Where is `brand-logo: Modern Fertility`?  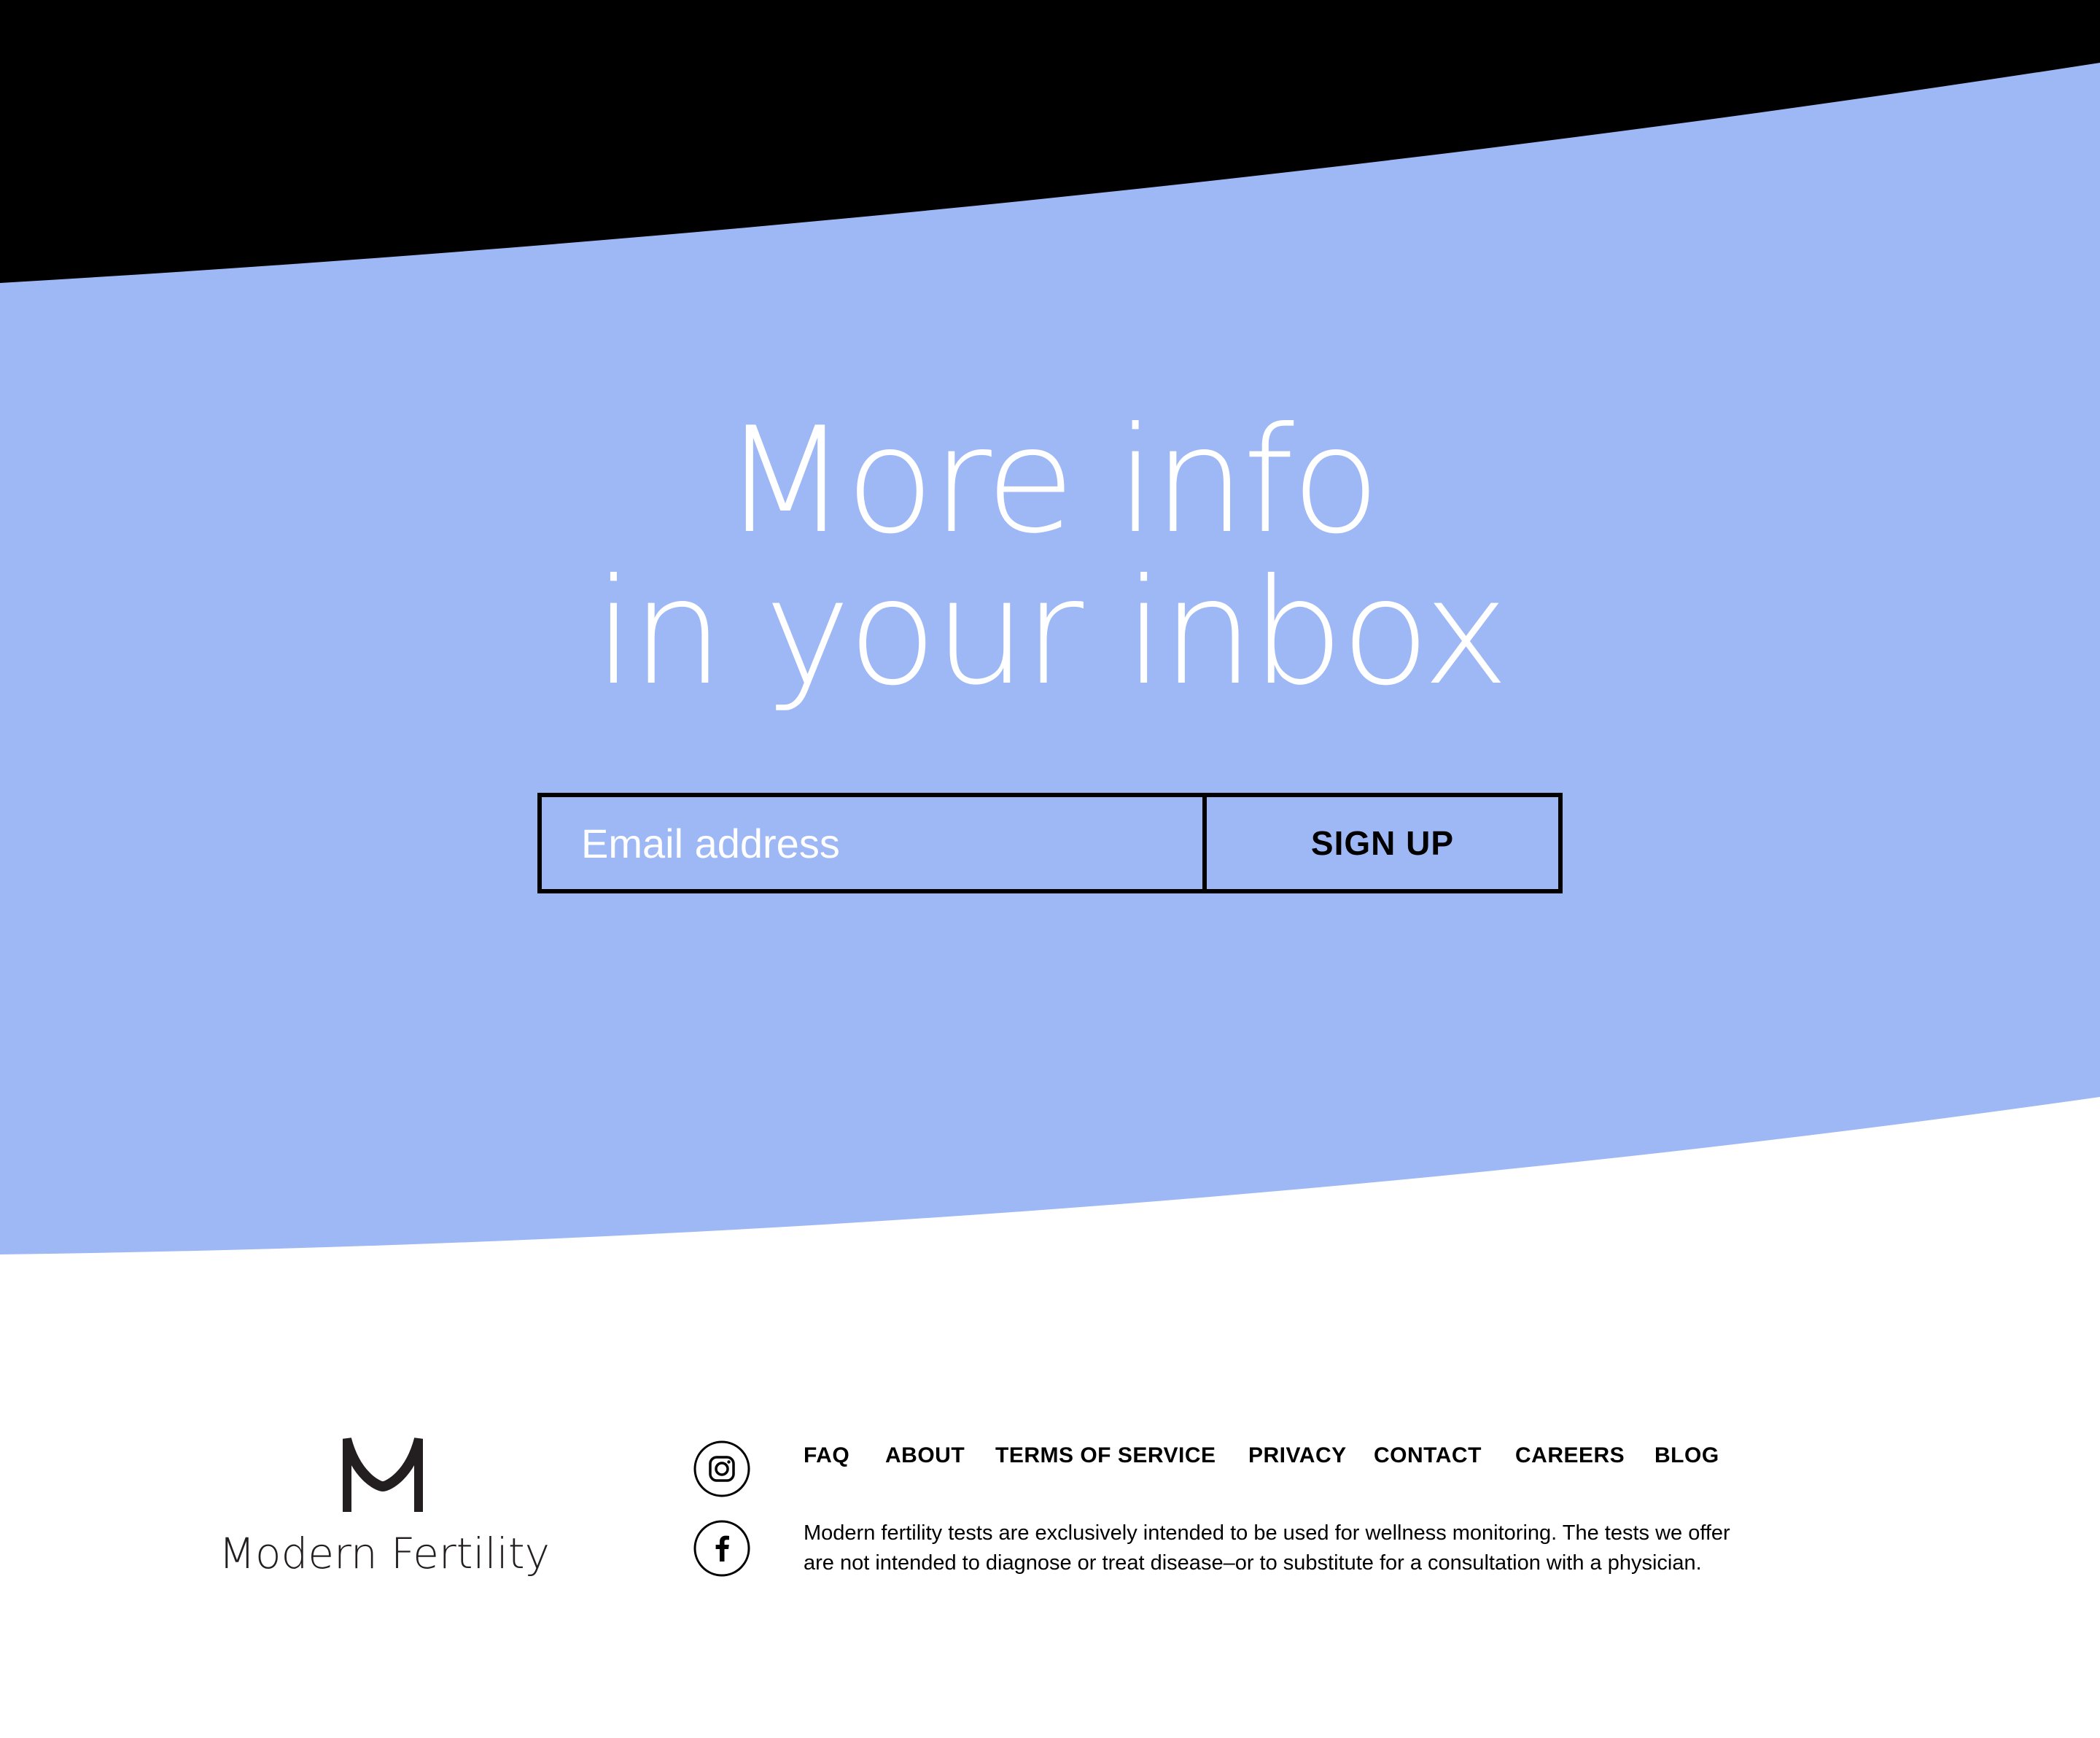 brand-logo: Modern Fertility is located at coordinates (384, 1507).